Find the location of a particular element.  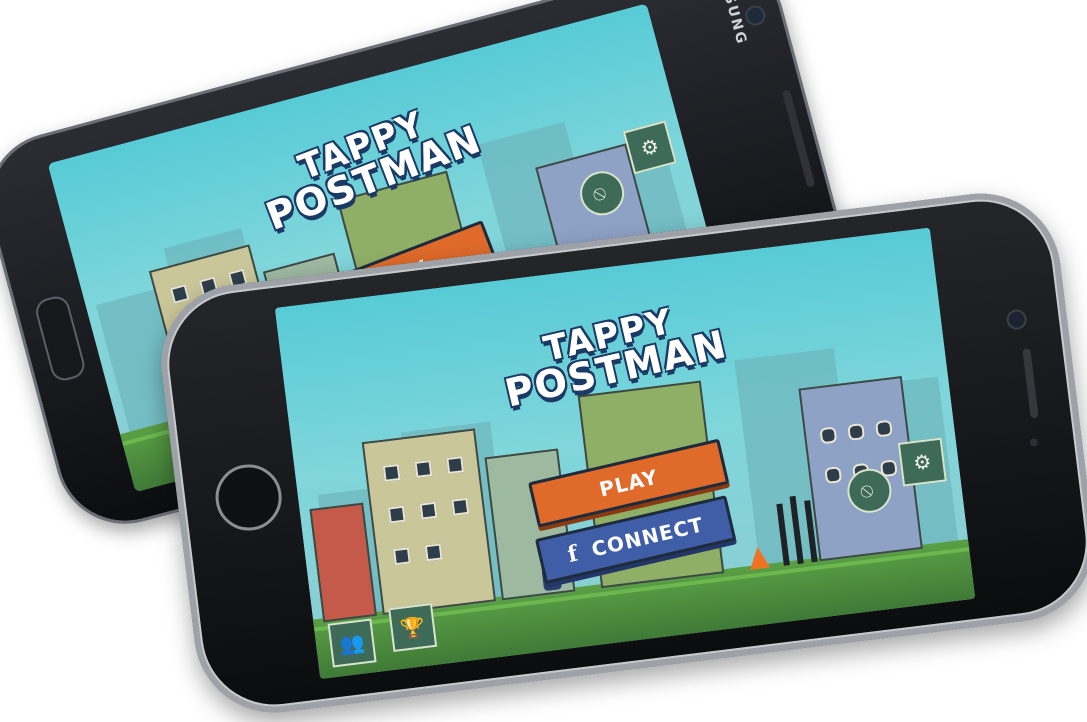

facebook-icon: f is located at coordinates (573, 553).